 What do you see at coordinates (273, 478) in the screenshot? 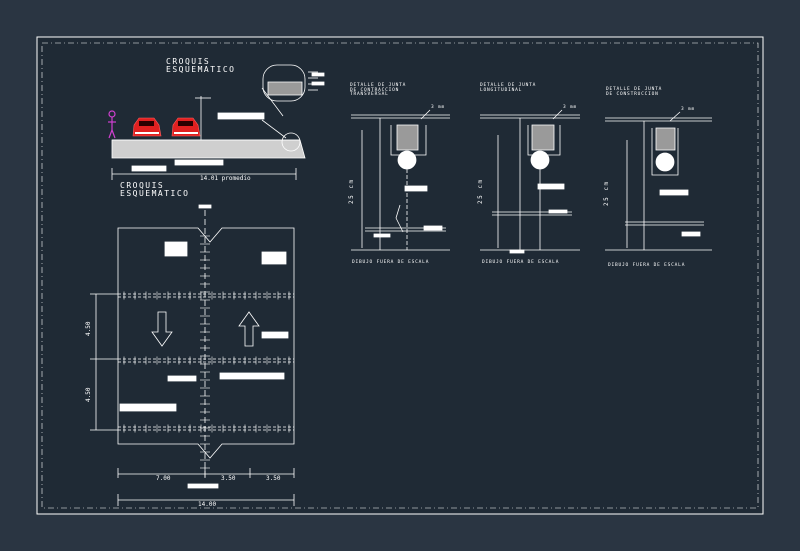
I see `plan-dim-bottom-right: 3.50` at bounding box center [273, 478].